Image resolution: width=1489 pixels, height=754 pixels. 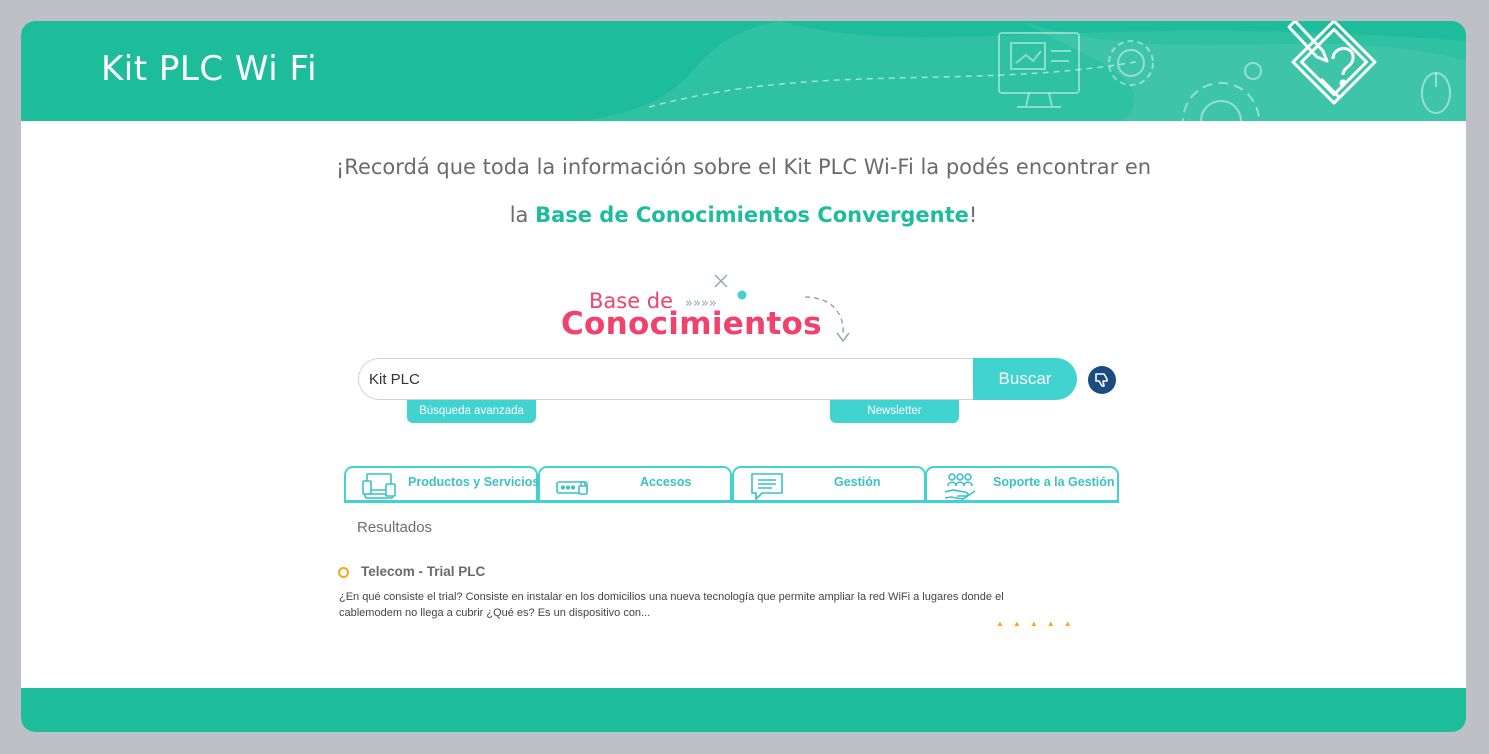 I want to click on bullet-icon, so click(x=343, y=572).